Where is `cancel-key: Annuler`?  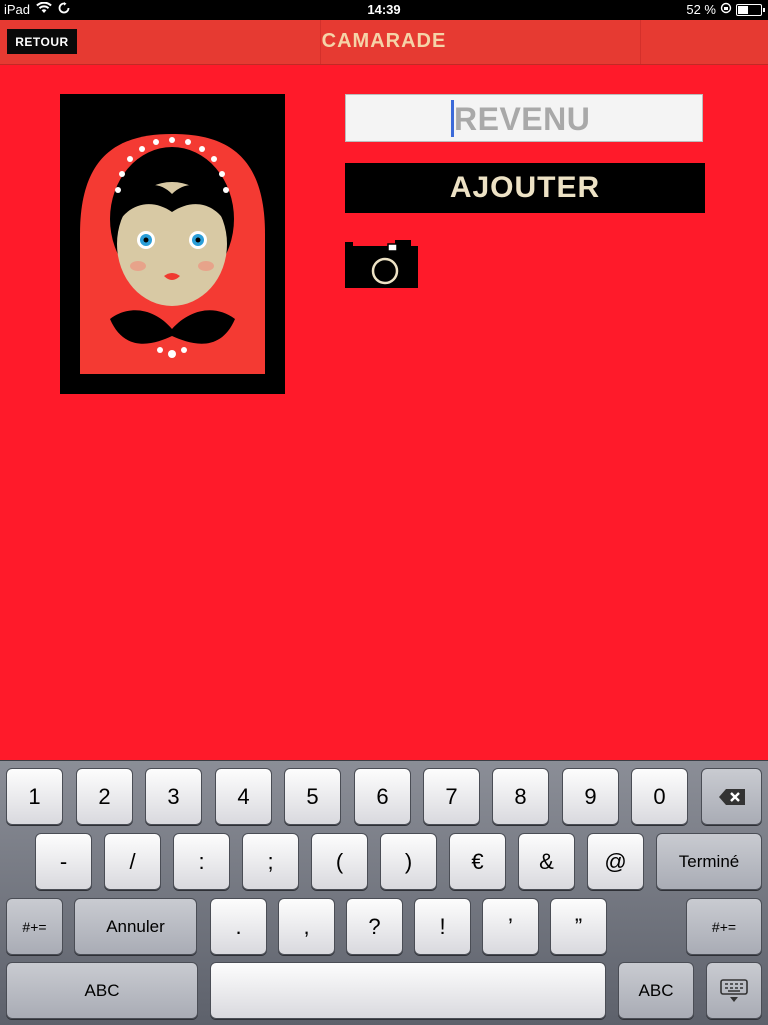 cancel-key: Annuler is located at coordinates (135, 926).